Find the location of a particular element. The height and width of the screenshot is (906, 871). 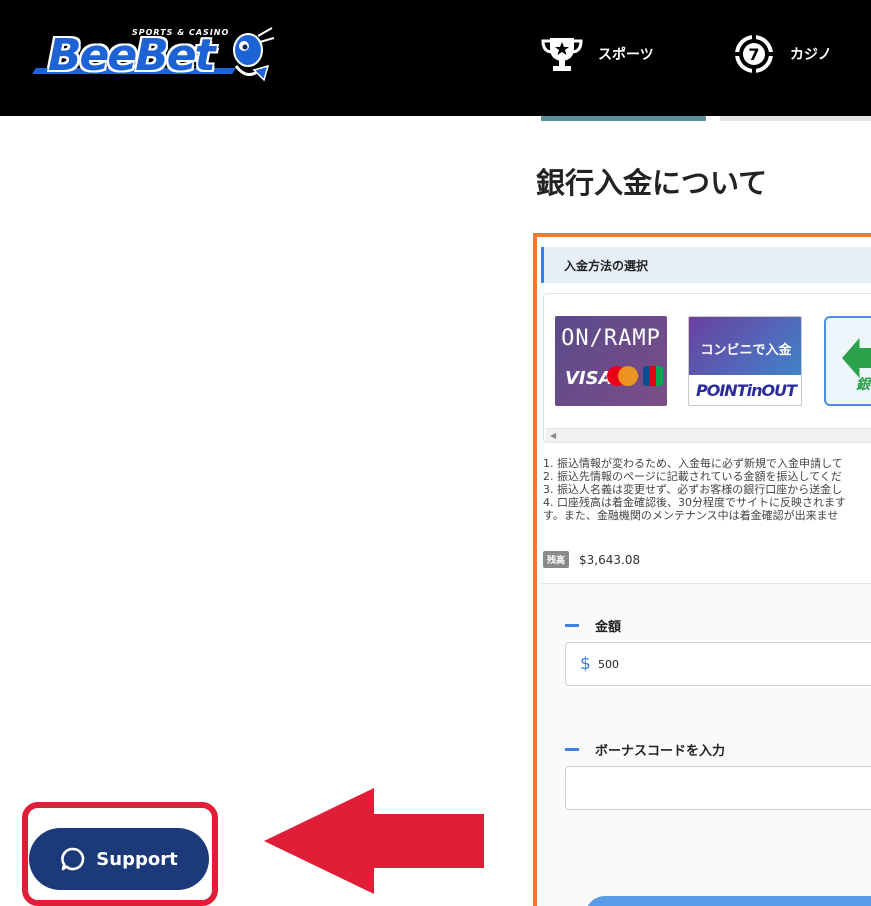

bee-mascot-icon is located at coordinates (253, 54).